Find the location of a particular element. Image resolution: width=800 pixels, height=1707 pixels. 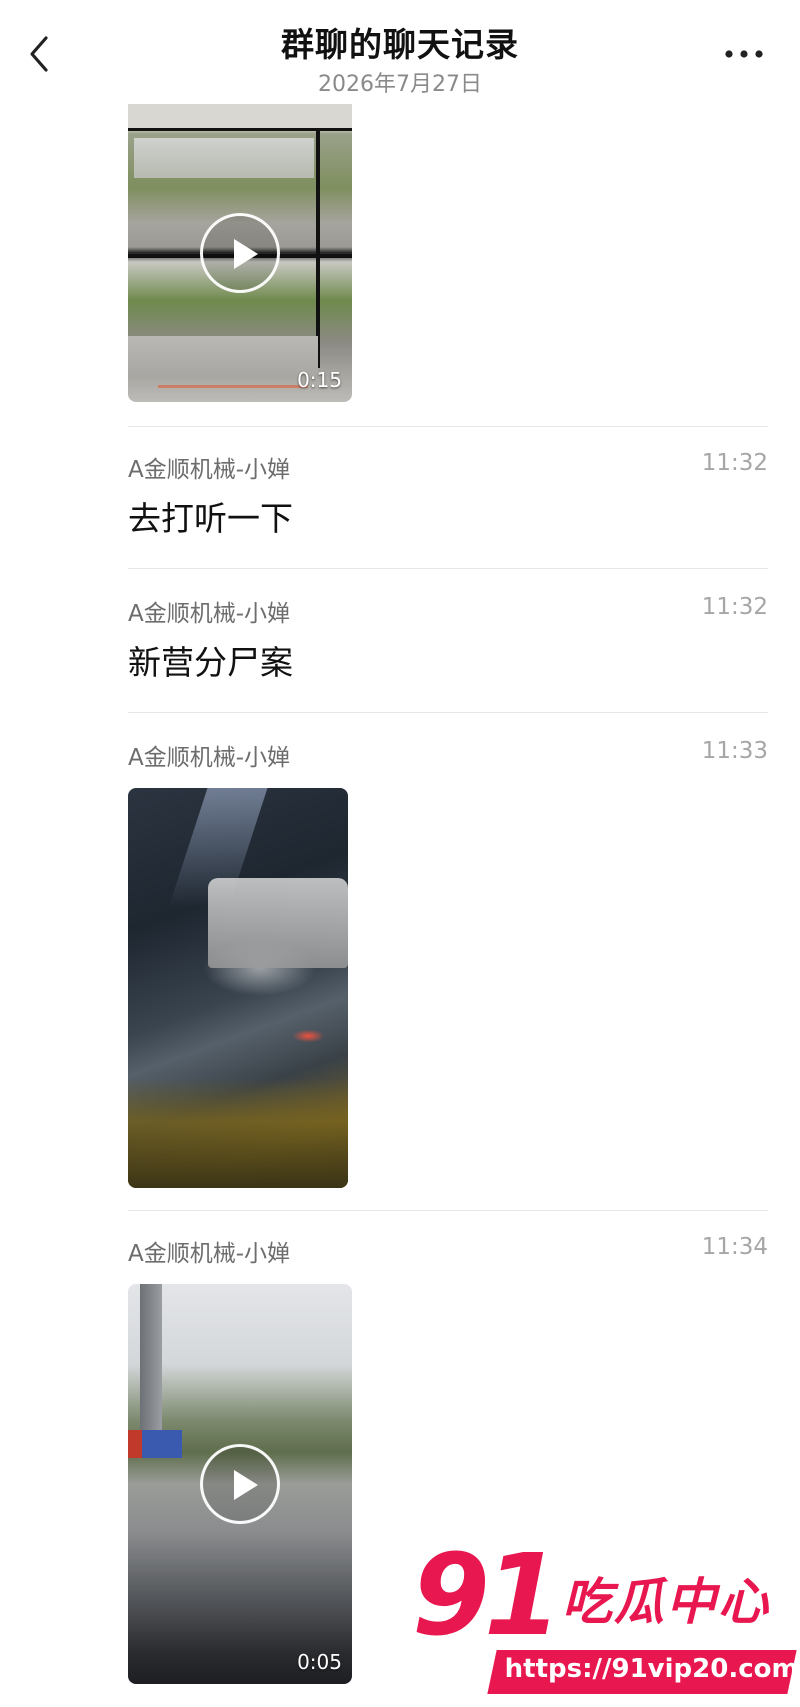

page-title: 群聊的聊天记录 is located at coordinates (400, 44).